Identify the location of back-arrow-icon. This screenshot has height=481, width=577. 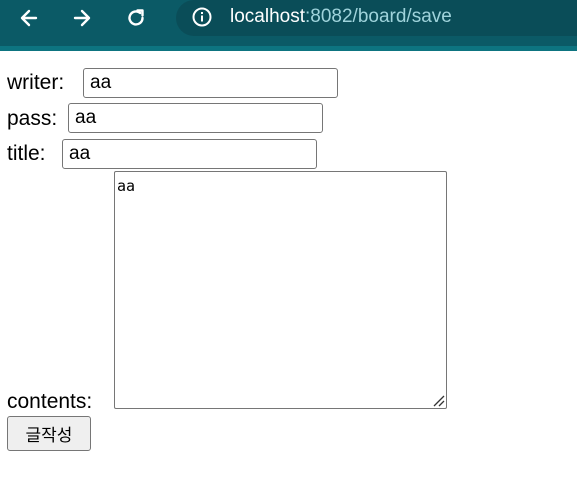
(29, 18).